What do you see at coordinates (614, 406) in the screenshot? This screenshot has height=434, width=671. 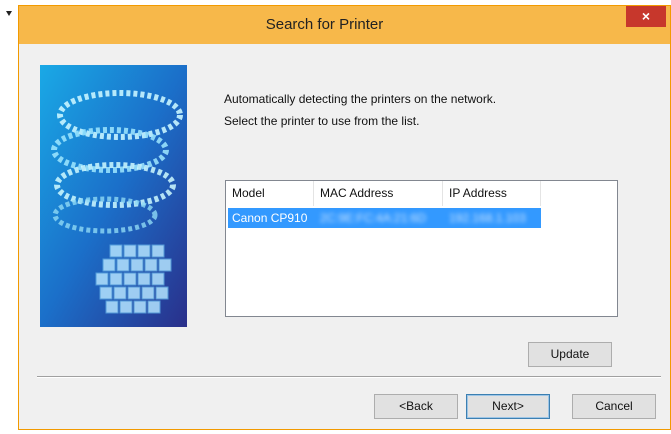 I see `cancel-button: Cancel` at bounding box center [614, 406].